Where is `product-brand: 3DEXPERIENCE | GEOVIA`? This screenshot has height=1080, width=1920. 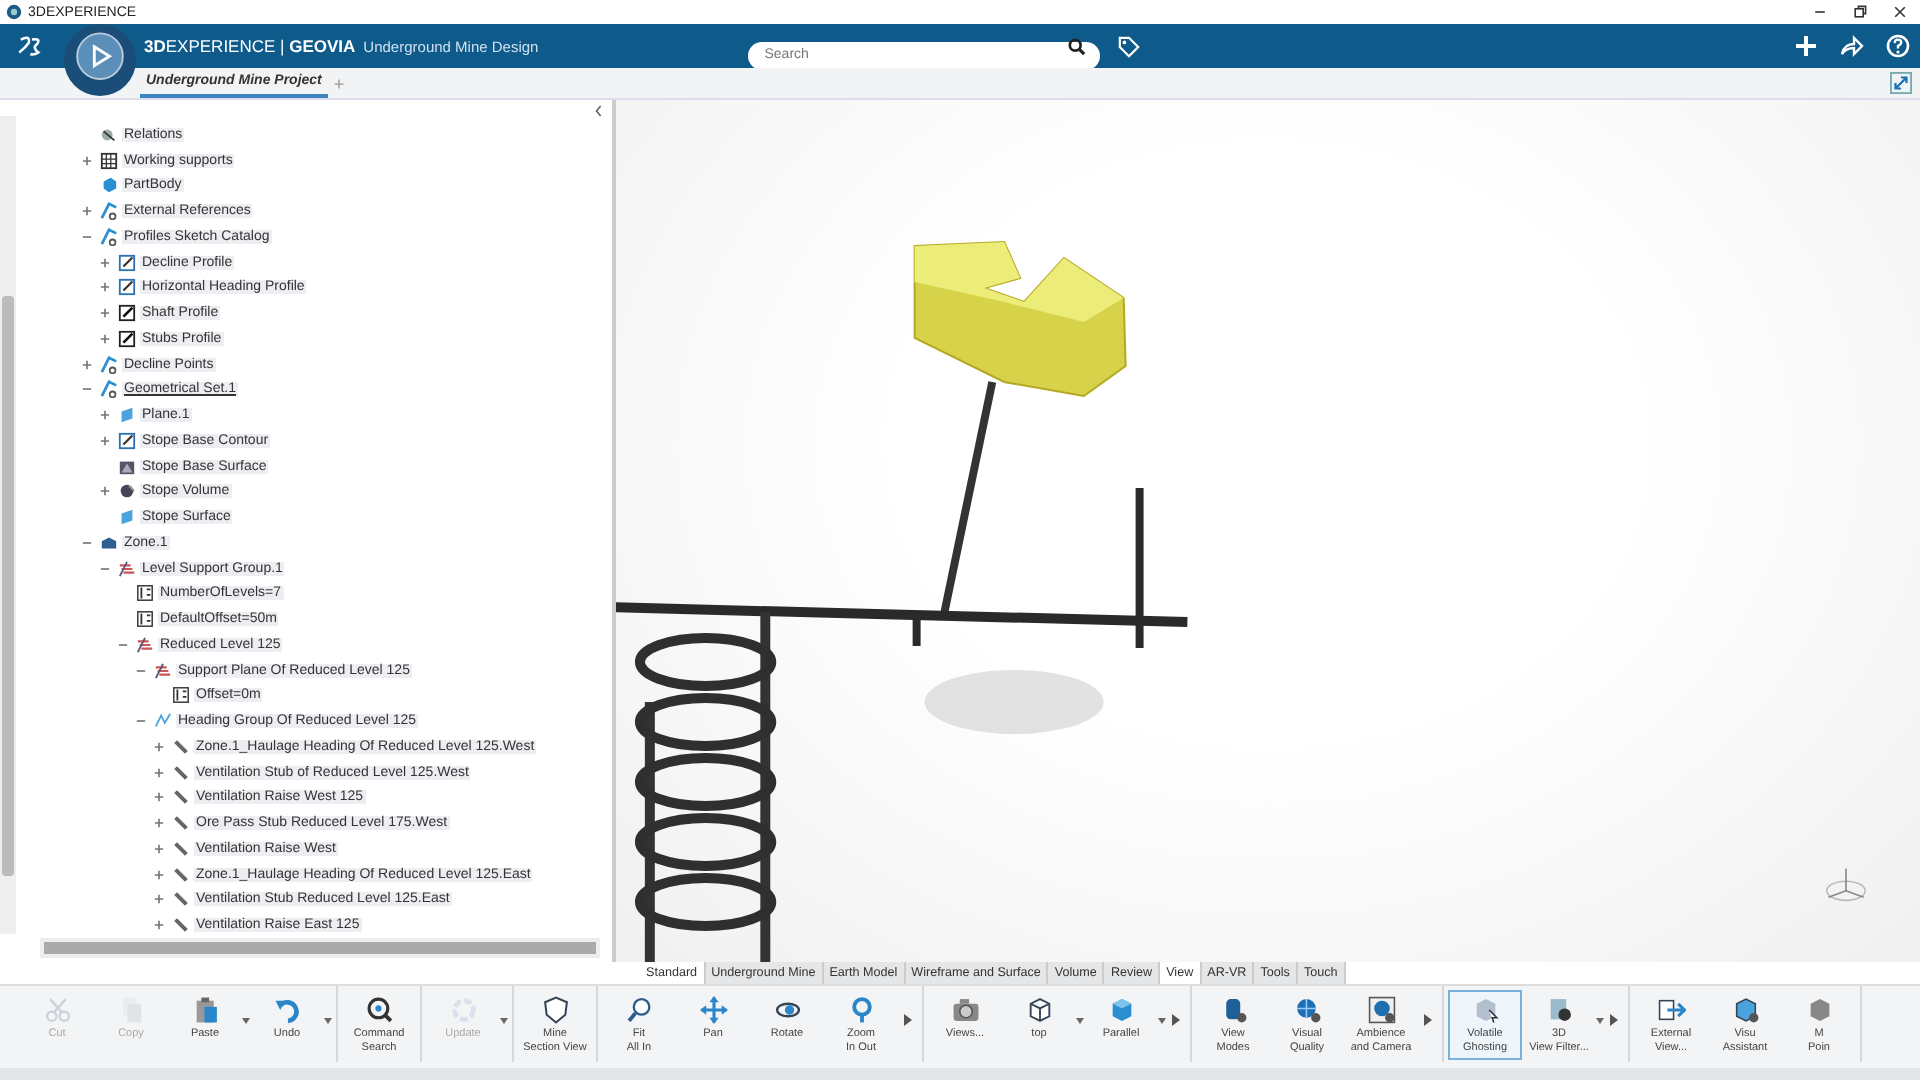
product-brand: 3DEXPERIENCE | GEOVIA is located at coordinates (250, 46).